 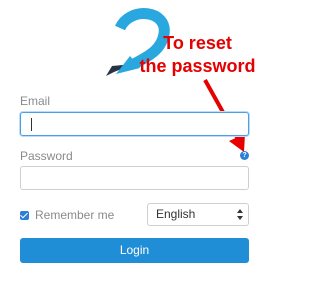 What do you see at coordinates (46, 156) in the screenshot?
I see `password-label: Password` at bounding box center [46, 156].